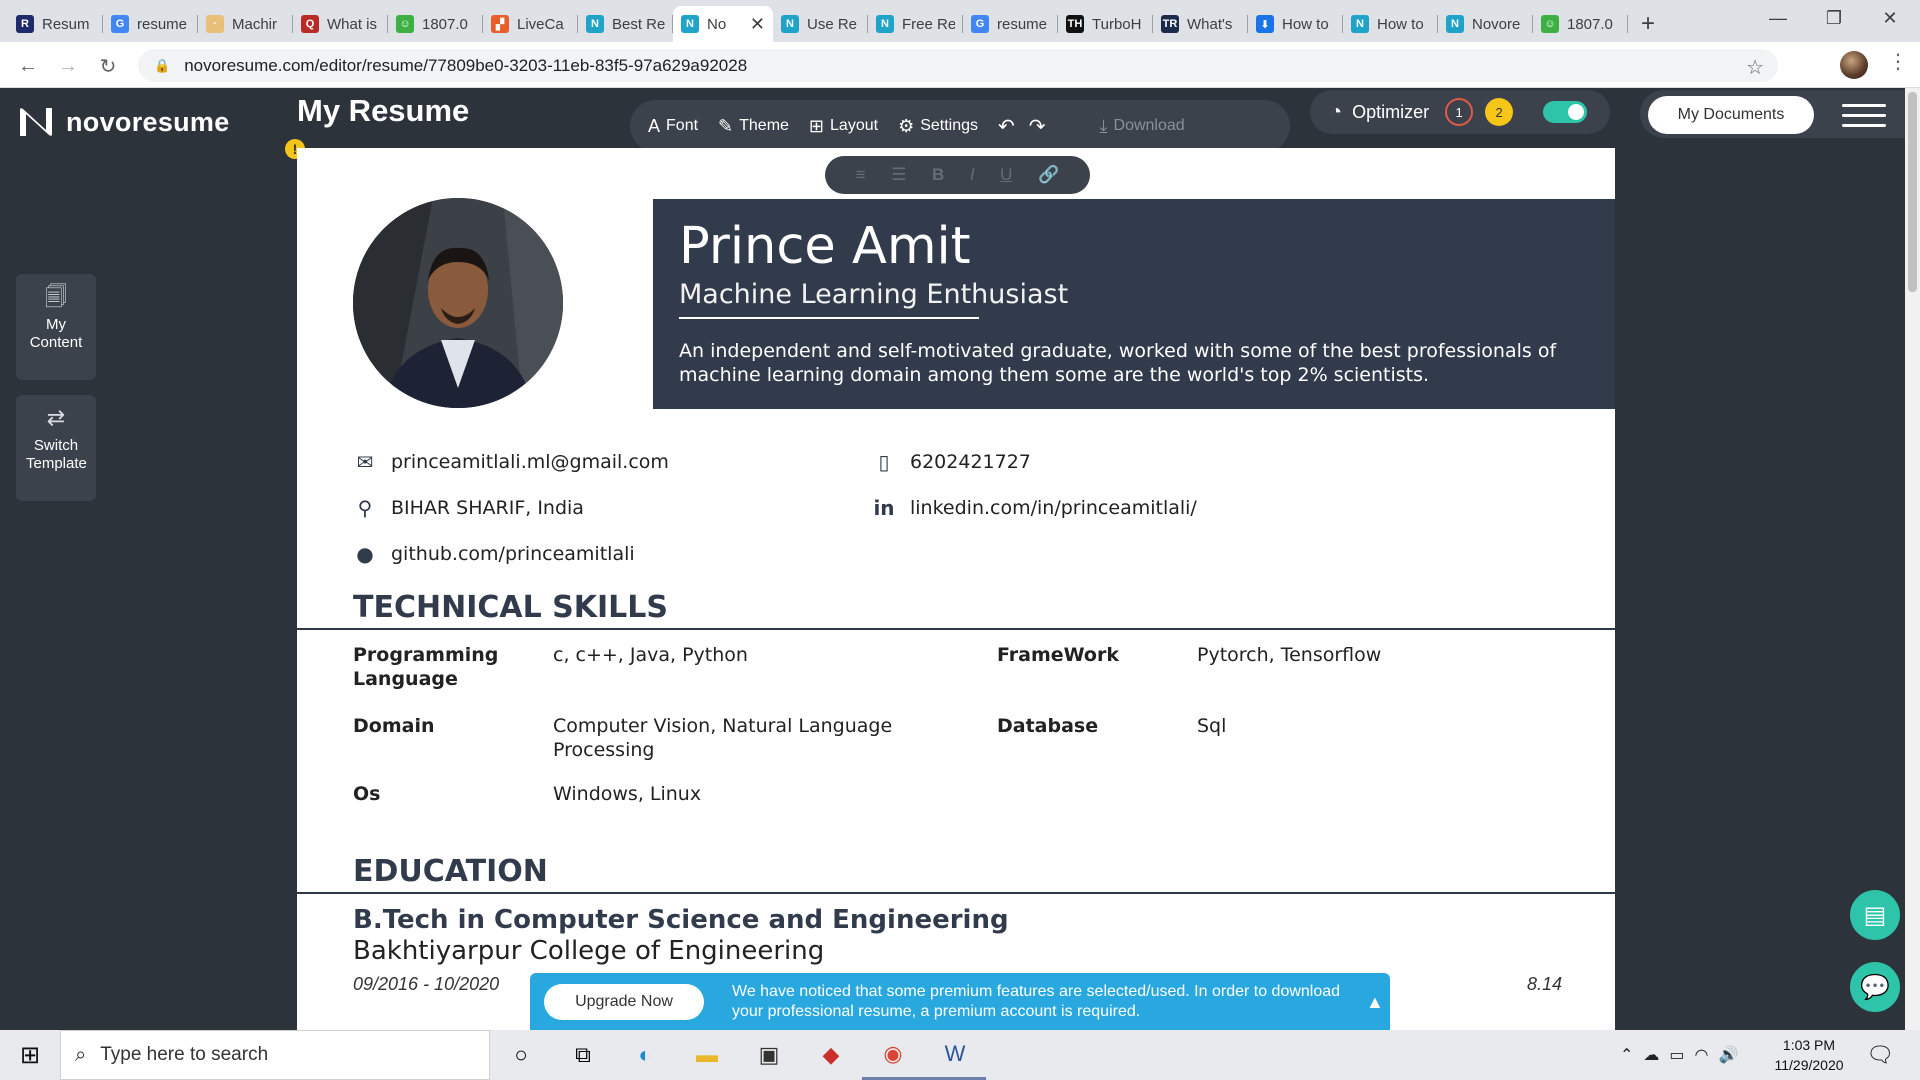 The image size is (1920, 1080). What do you see at coordinates (448, 726) in the screenshot?
I see `skill-label: Domain` at bounding box center [448, 726].